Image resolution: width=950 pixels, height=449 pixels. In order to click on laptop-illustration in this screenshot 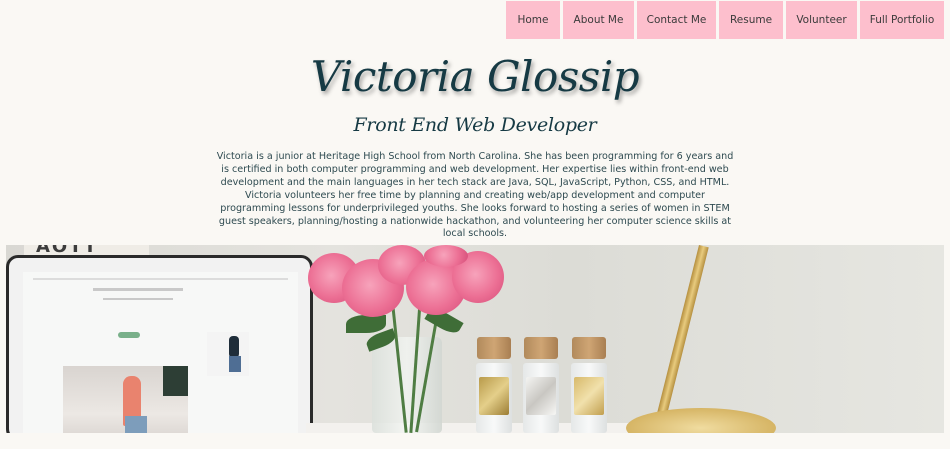, I will do `click(159, 344)`.